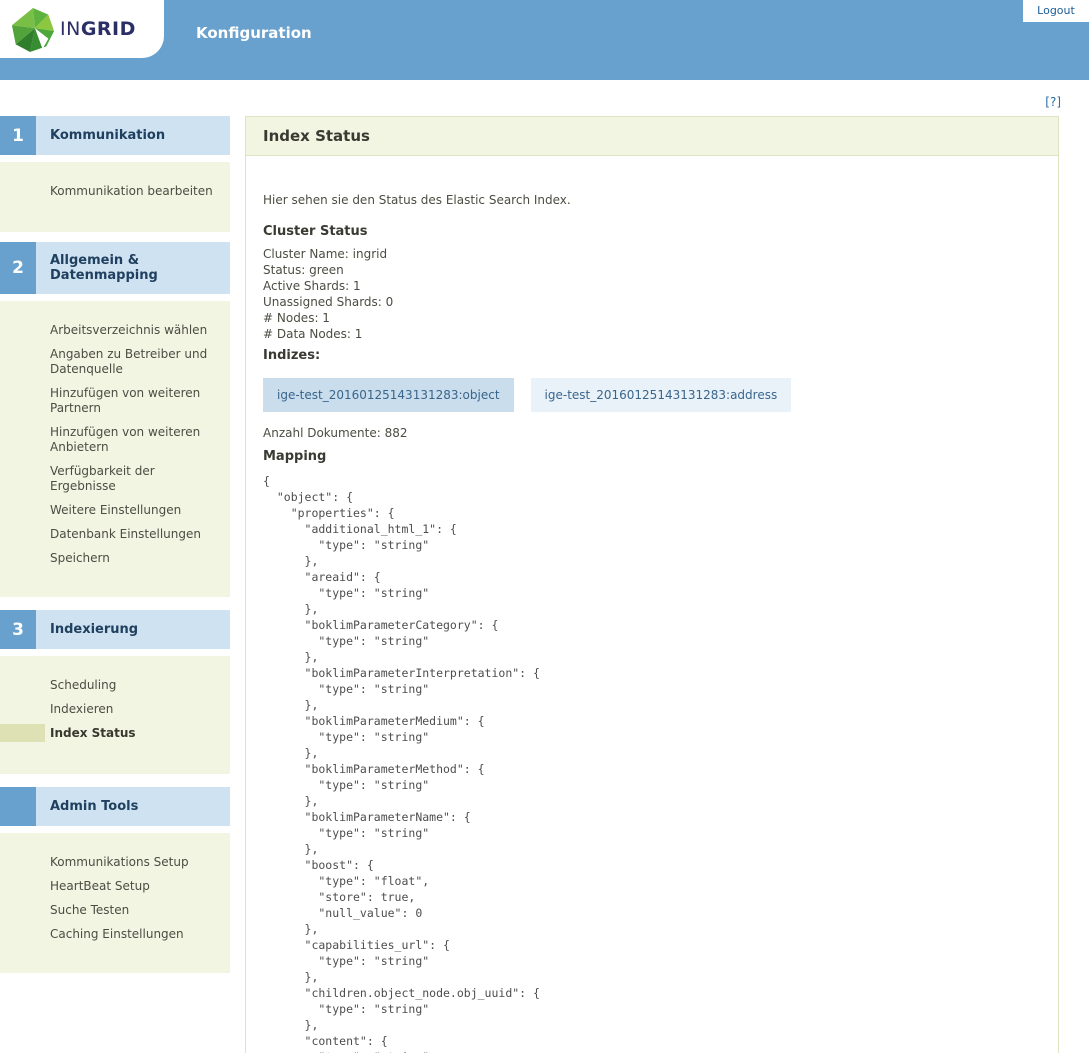  Describe the element at coordinates (313, 334) in the screenshot. I see `data-nodes-line: # Data Nodes: 1` at that location.